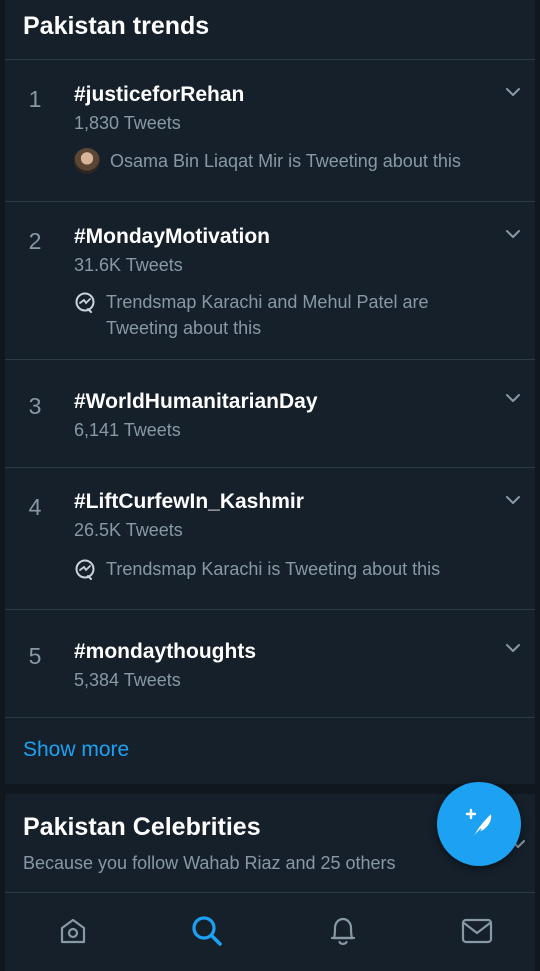 The width and height of the screenshot is (540, 971). I want to click on divider, so click(270, 717).